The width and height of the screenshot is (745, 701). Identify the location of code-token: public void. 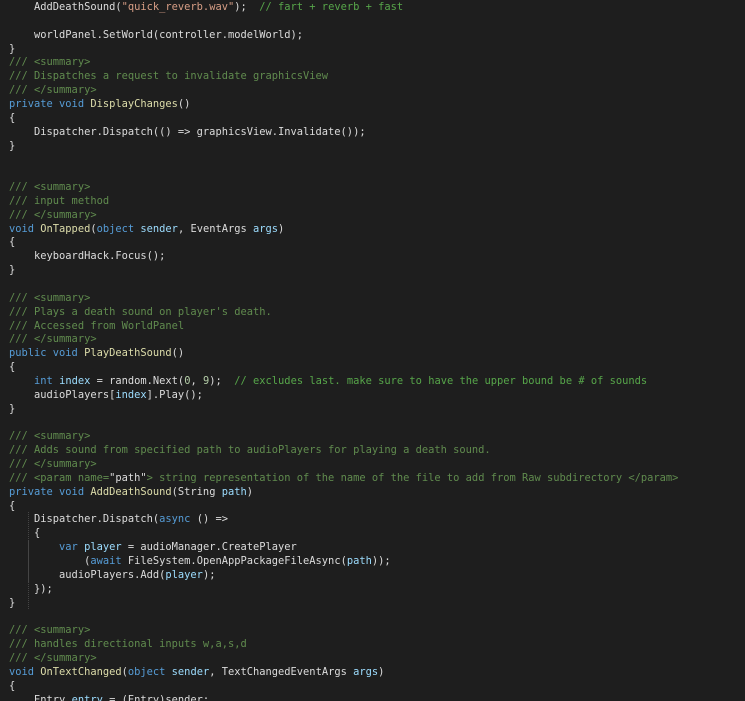
(47, 353).